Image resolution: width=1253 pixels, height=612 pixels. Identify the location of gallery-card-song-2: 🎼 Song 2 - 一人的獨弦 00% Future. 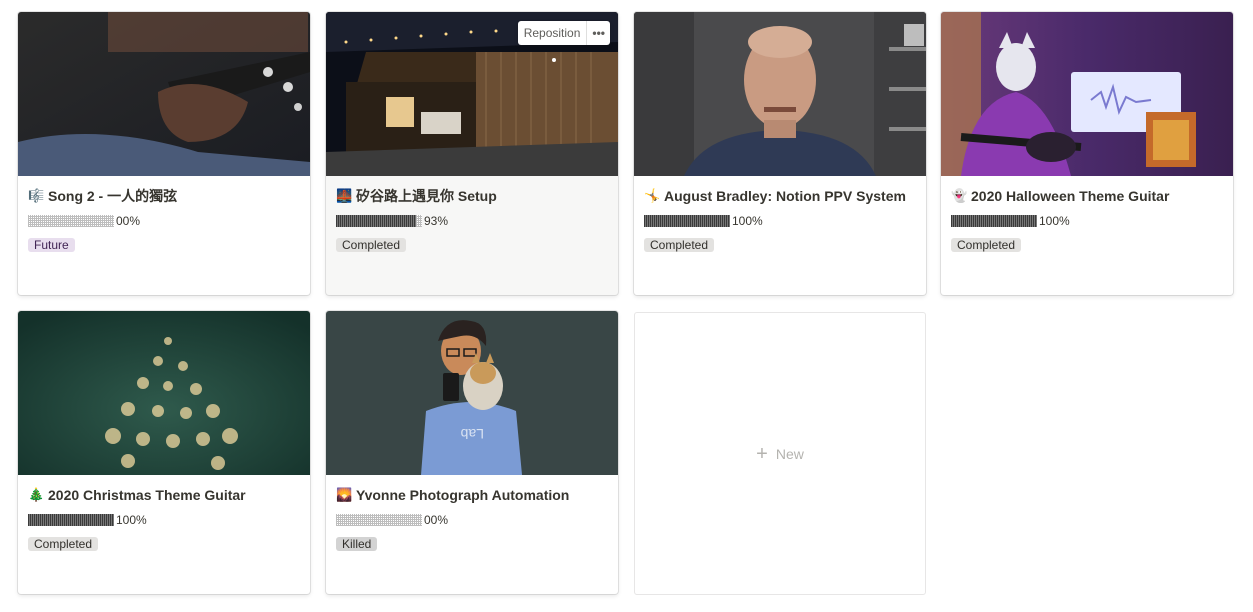
(164, 153).